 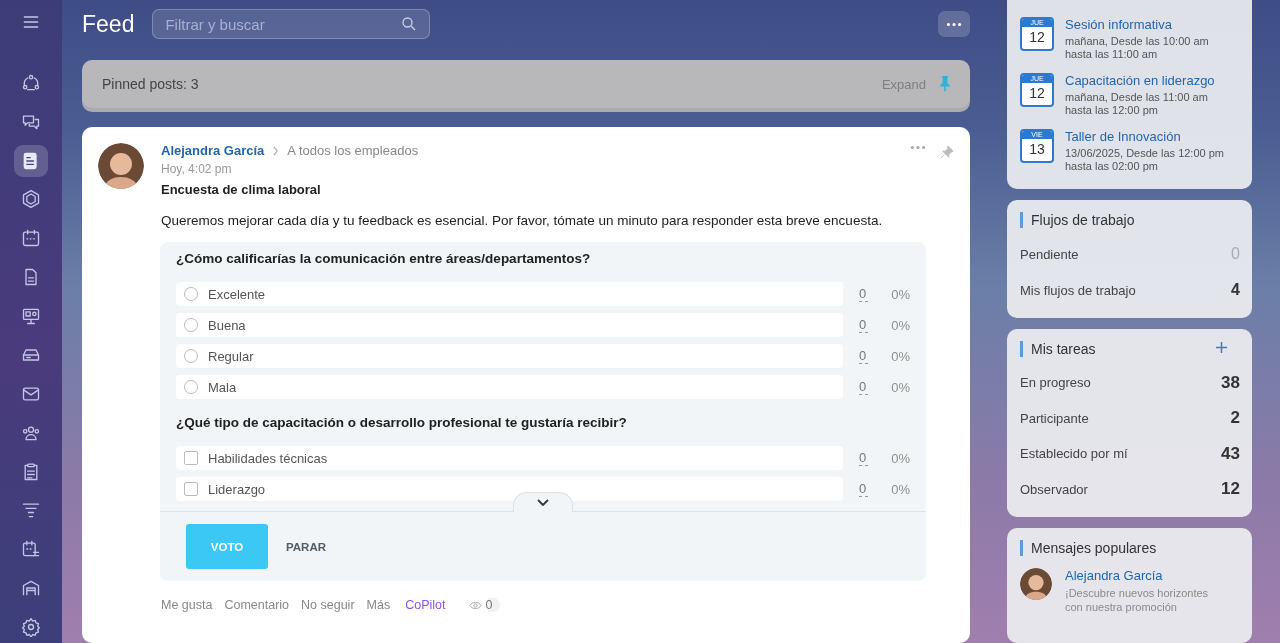 I want to click on chevron-right-icon, so click(x=276, y=150).